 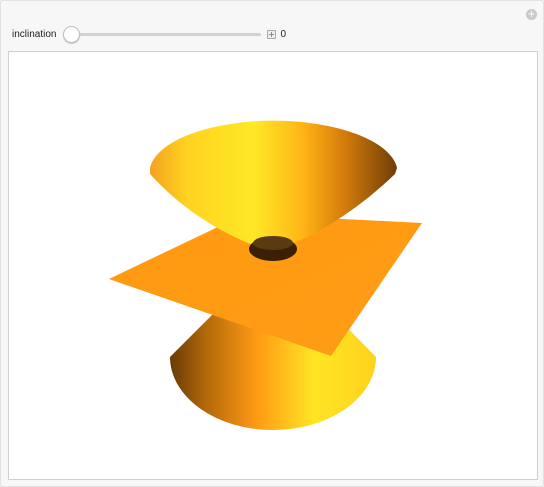 What do you see at coordinates (283, 34) in the screenshot?
I see `slider-value: 0` at bounding box center [283, 34].